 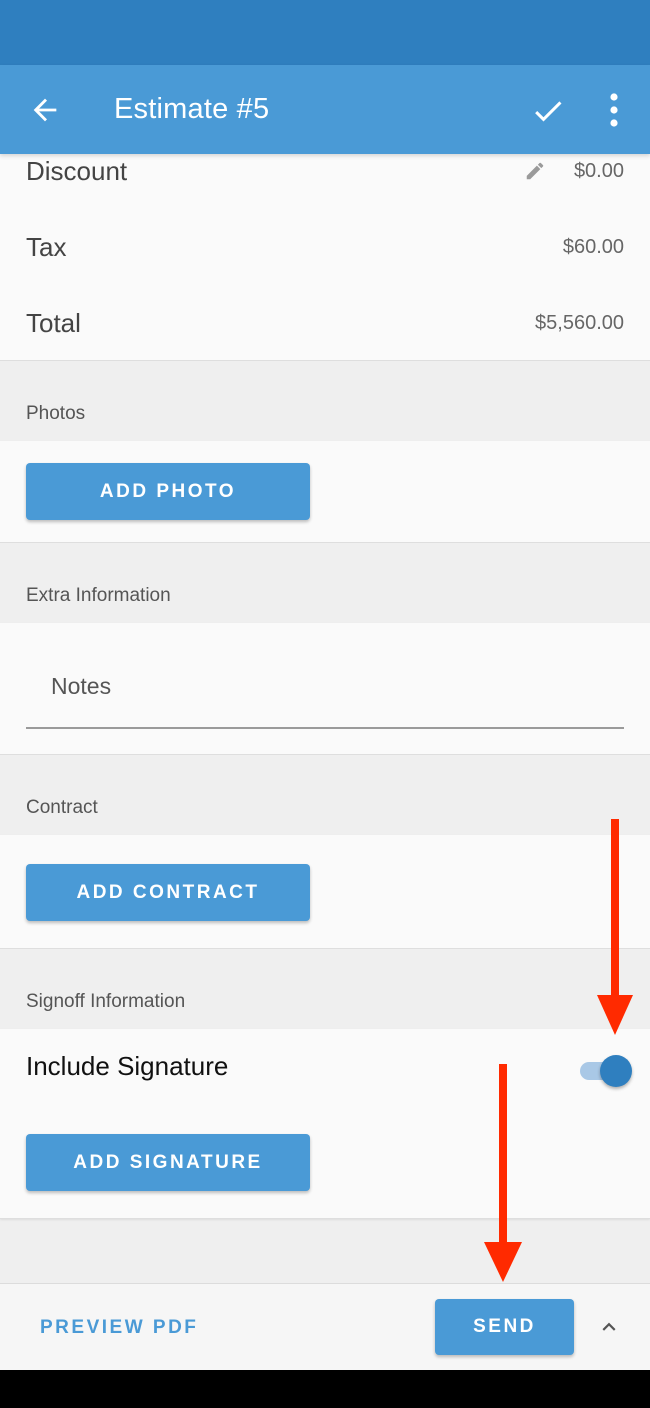 I want to click on preview-pdf-button: PREVIEW PDF, so click(x=119, y=1327).